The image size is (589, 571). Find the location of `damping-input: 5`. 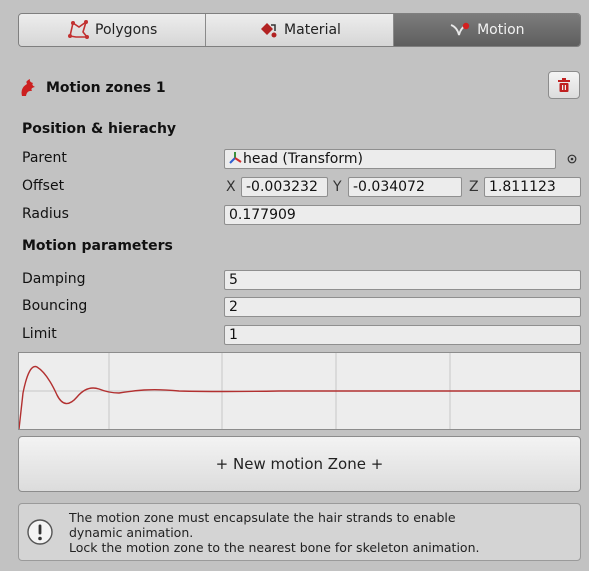

damping-input: 5 is located at coordinates (402, 280).